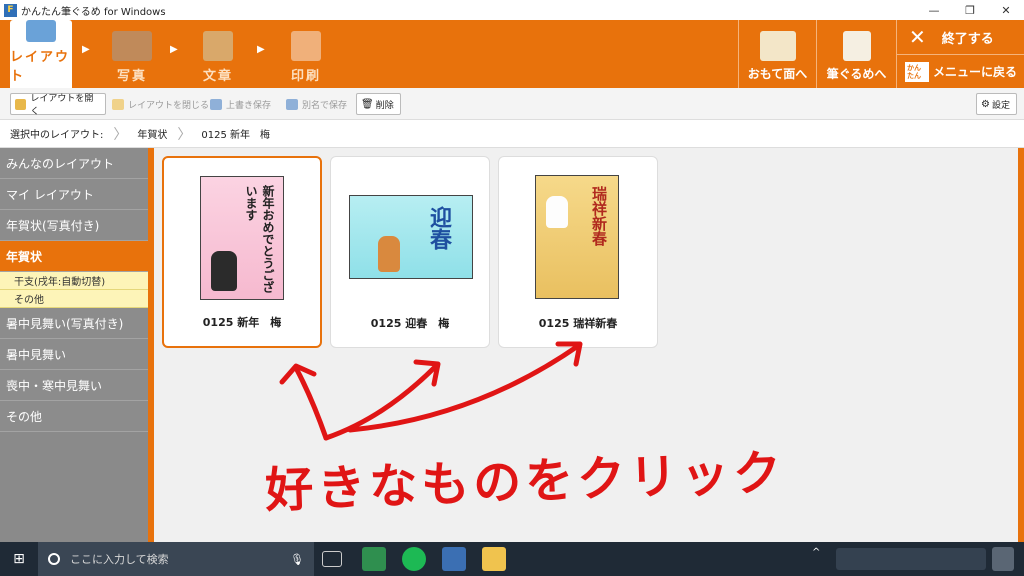 This screenshot has width=1024, height=576. I want to click on exit-button: ✕ 終了する, so click(960, 37).